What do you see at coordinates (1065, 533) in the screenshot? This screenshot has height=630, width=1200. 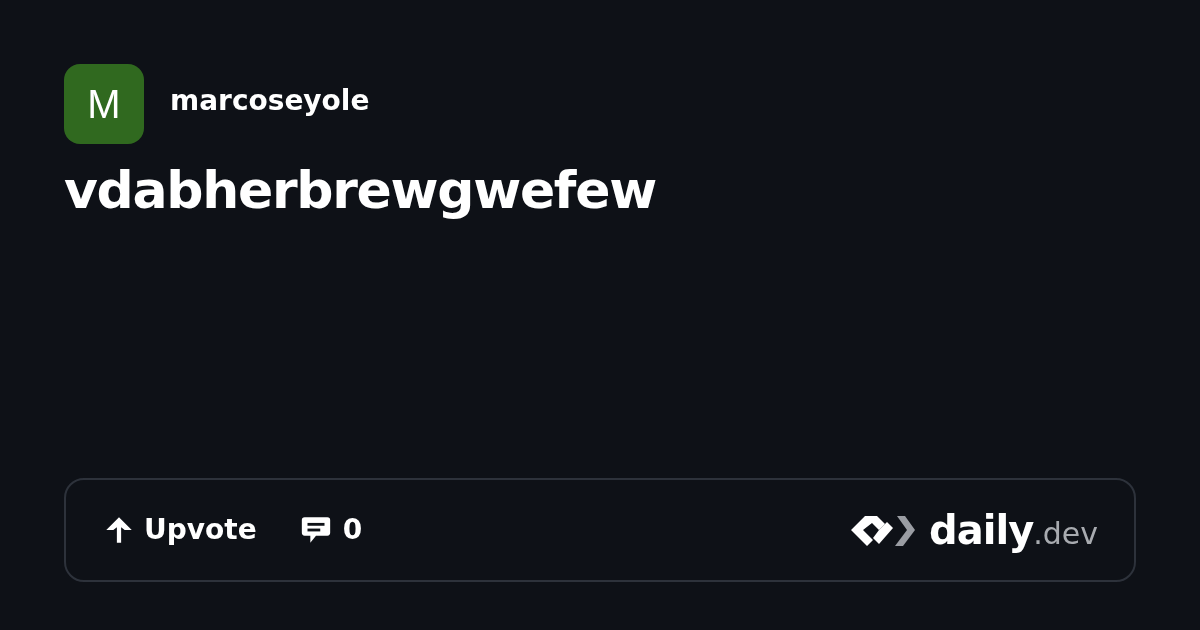 I see `brand-suffix: .dev` at bounding box center [1065, 533].